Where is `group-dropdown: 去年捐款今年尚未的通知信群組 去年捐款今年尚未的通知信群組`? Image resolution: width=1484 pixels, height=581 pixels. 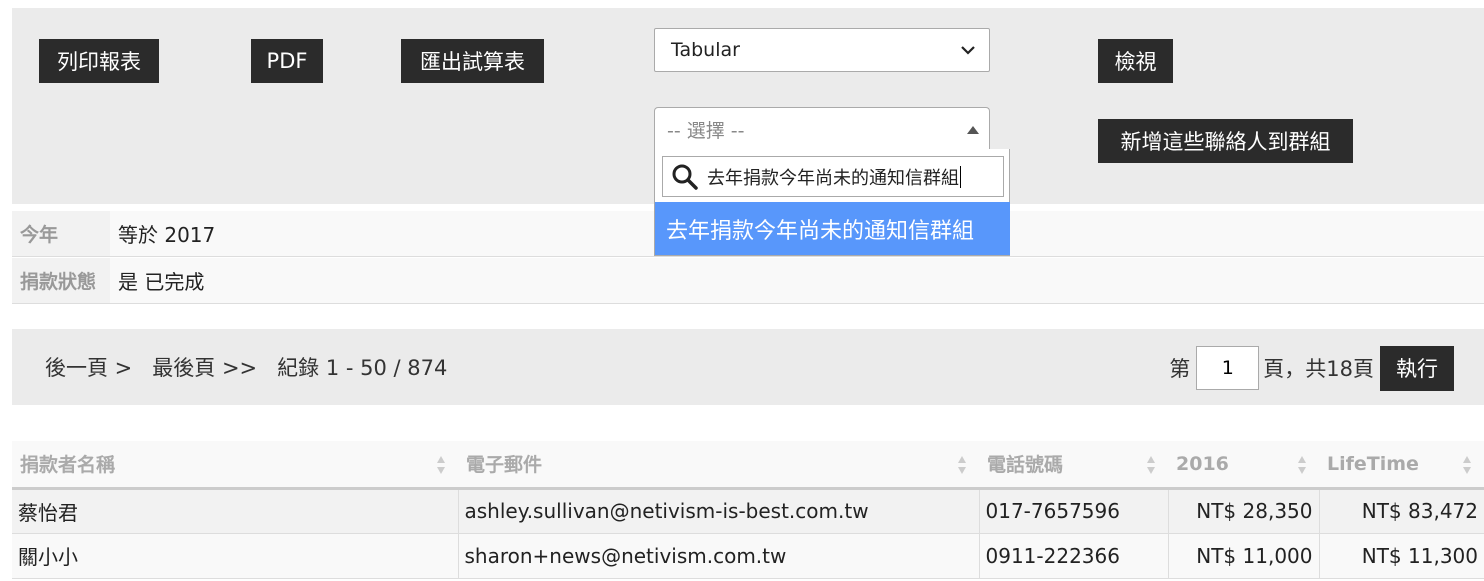
group-dropdown: 去年捐款今年尚未的通知信群組 去年捐款今年尚未的通知信群組 is located at coordinates (832, 202).